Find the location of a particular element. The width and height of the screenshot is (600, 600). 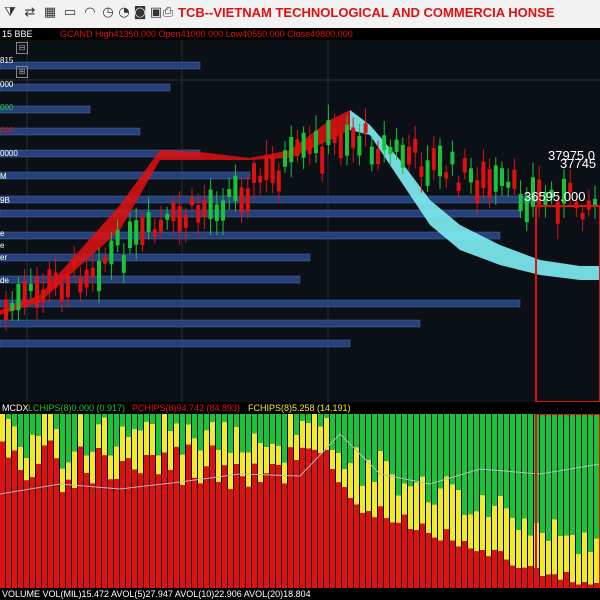

gauge-icon: ◔ is located at coordinates (124, 13).